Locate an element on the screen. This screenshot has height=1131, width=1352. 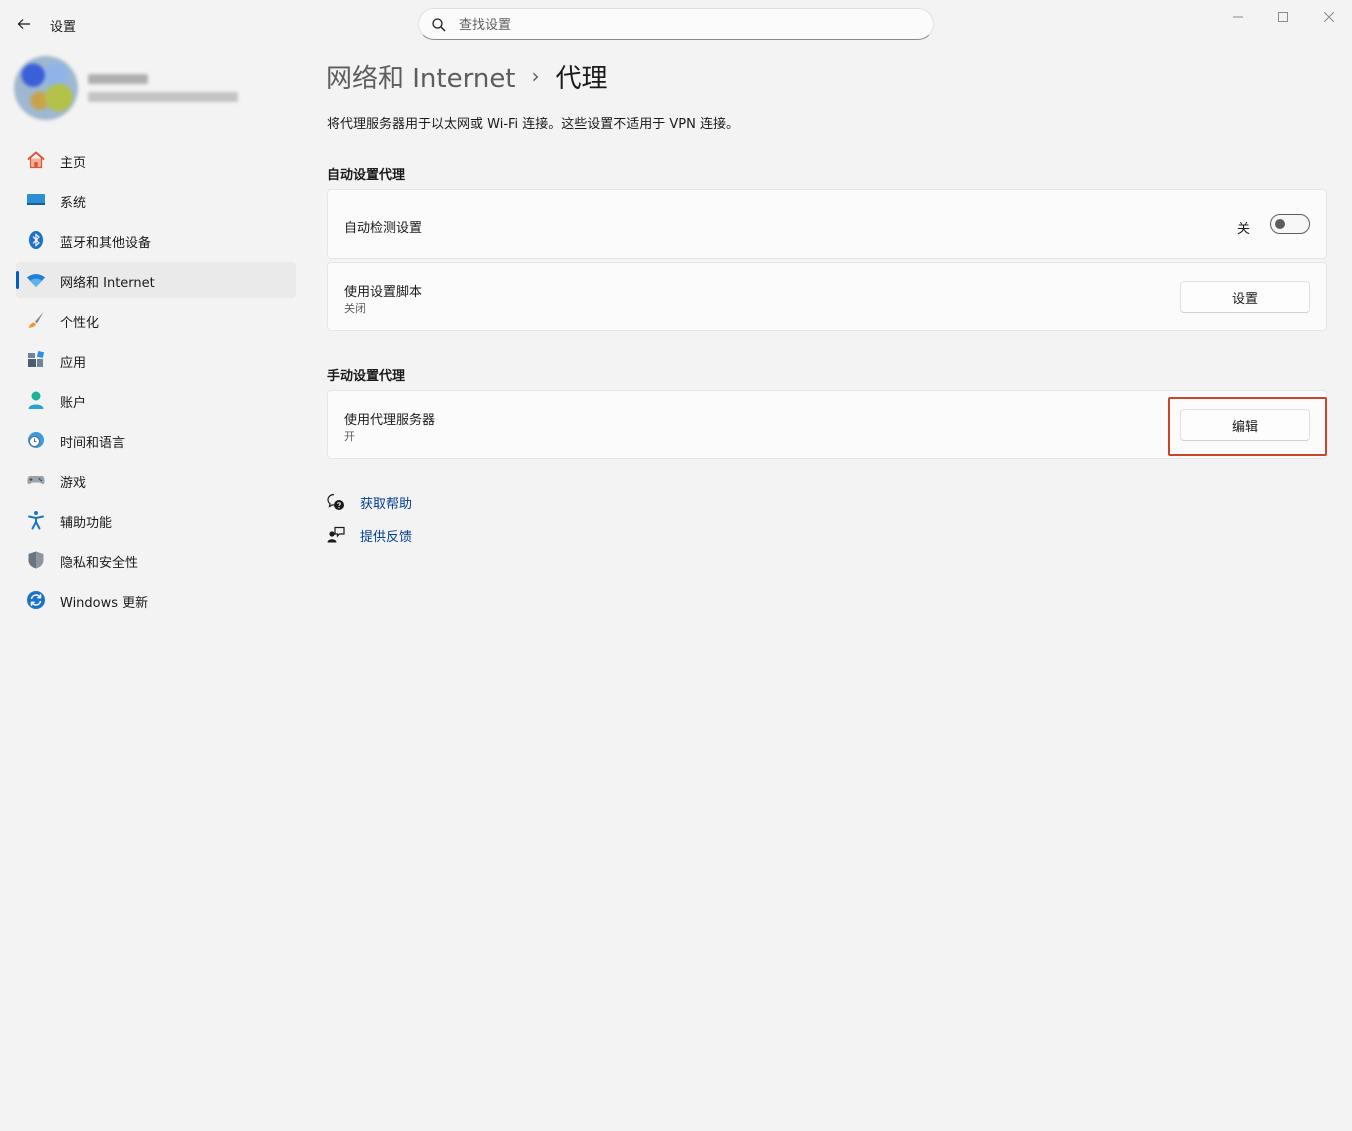
sidebar-item-label: 个性化 is located at coordinates (80, 323).